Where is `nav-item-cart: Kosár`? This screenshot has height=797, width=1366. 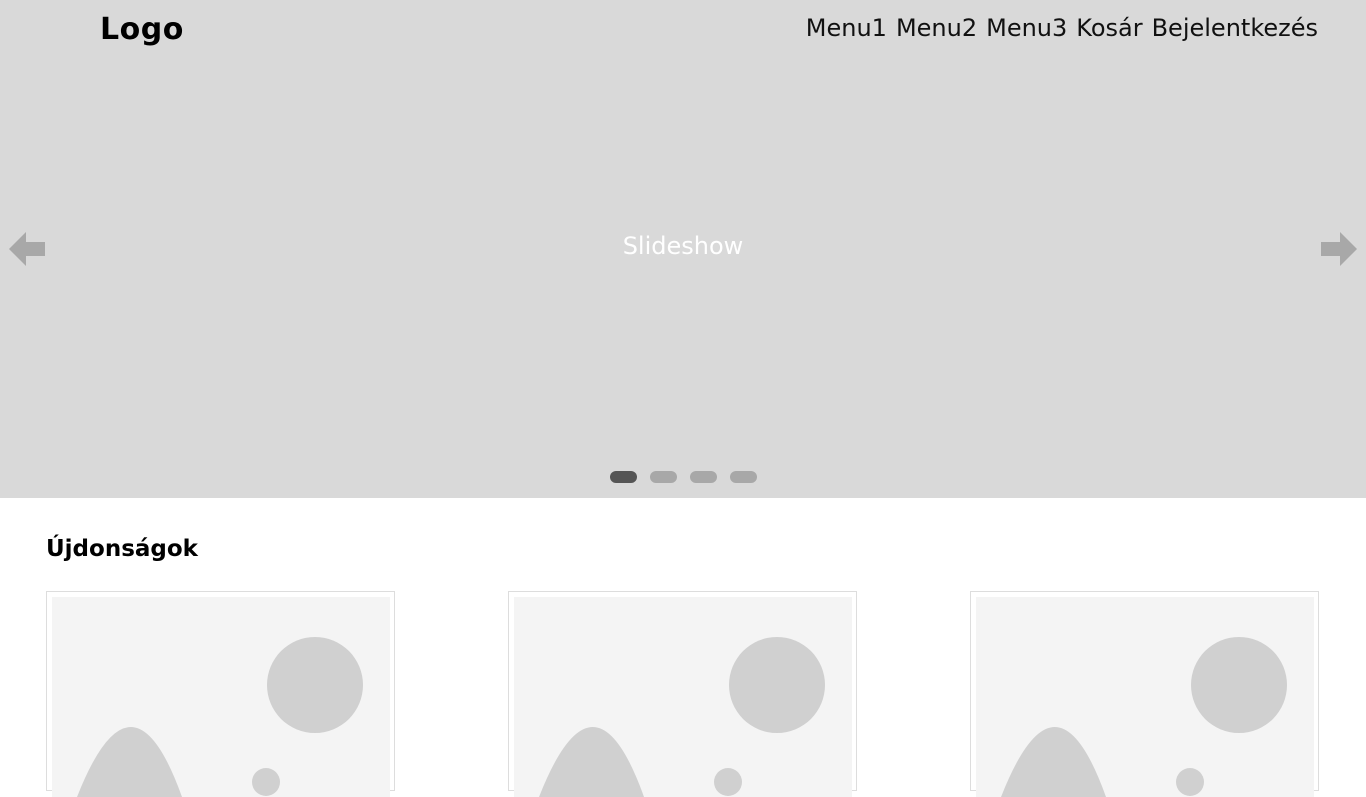
nav-item-cart: Kosár is located at coordinates (1109, 28).